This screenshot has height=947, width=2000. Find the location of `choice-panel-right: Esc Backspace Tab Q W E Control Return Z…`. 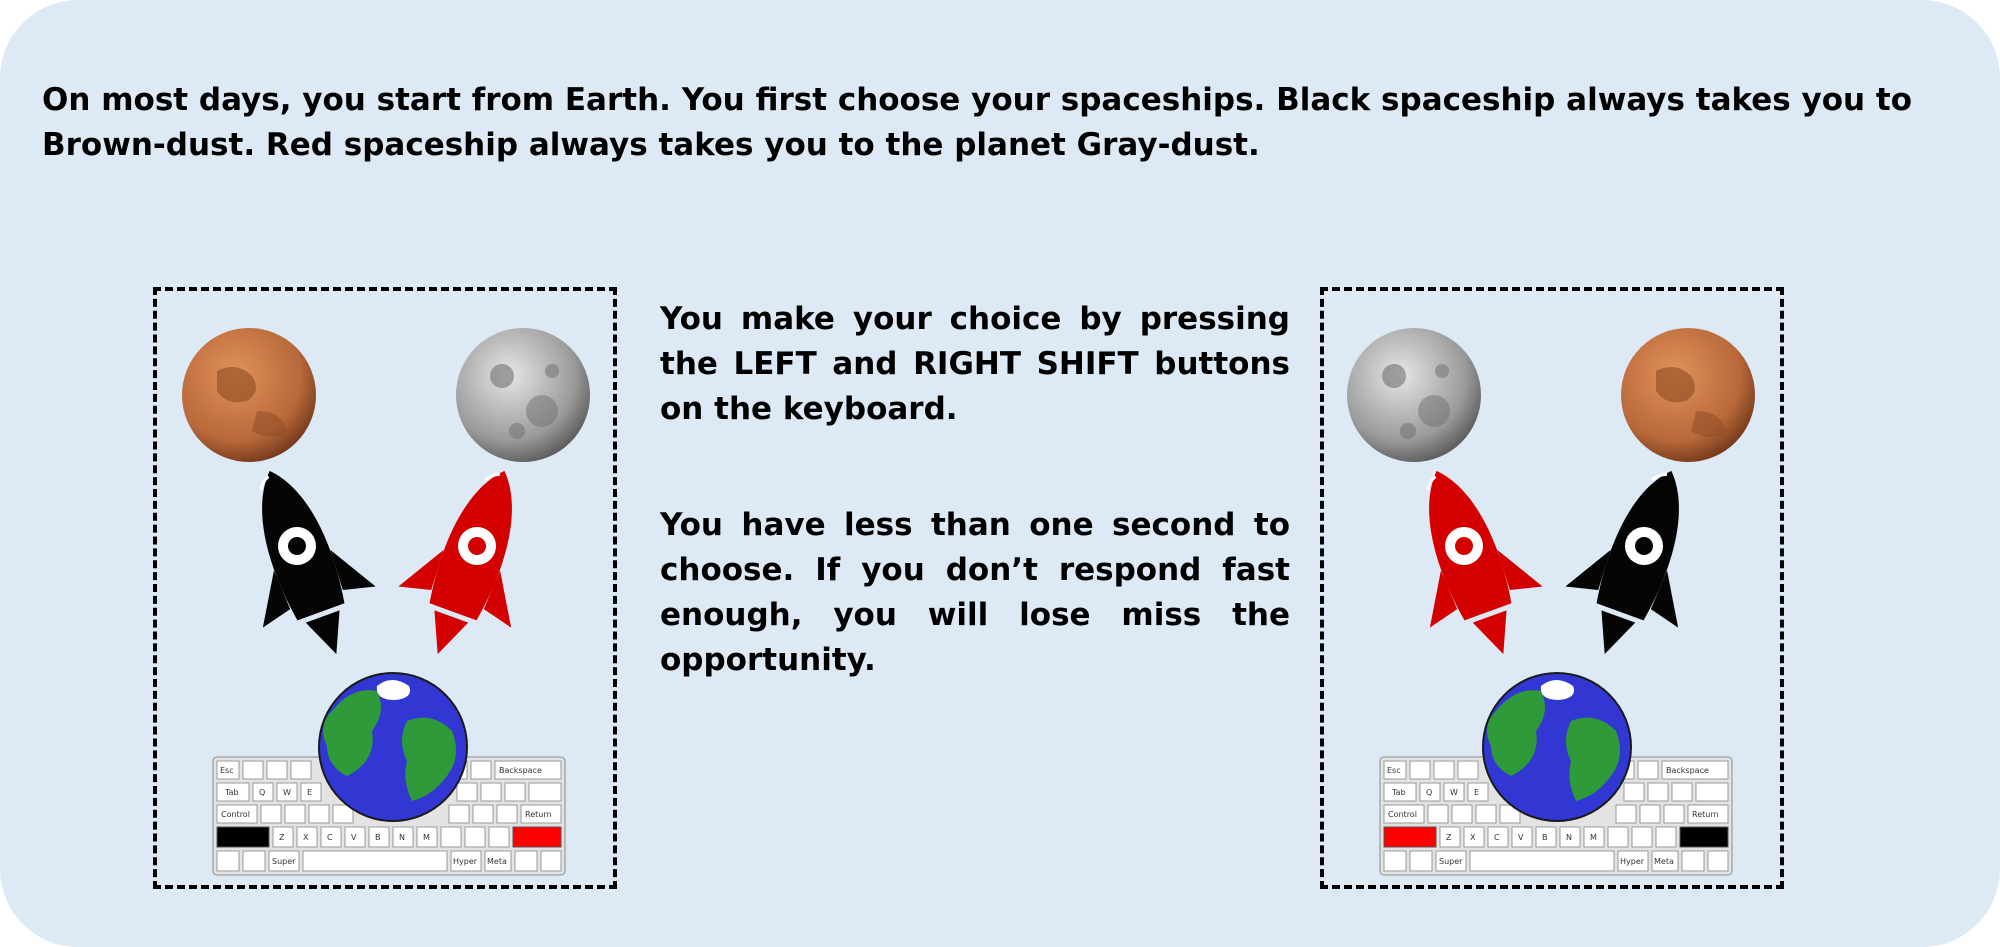

choice-panel-right: Esc Backspace Tab Q W E Control Return Z… is located at coordinates (1552, 588).